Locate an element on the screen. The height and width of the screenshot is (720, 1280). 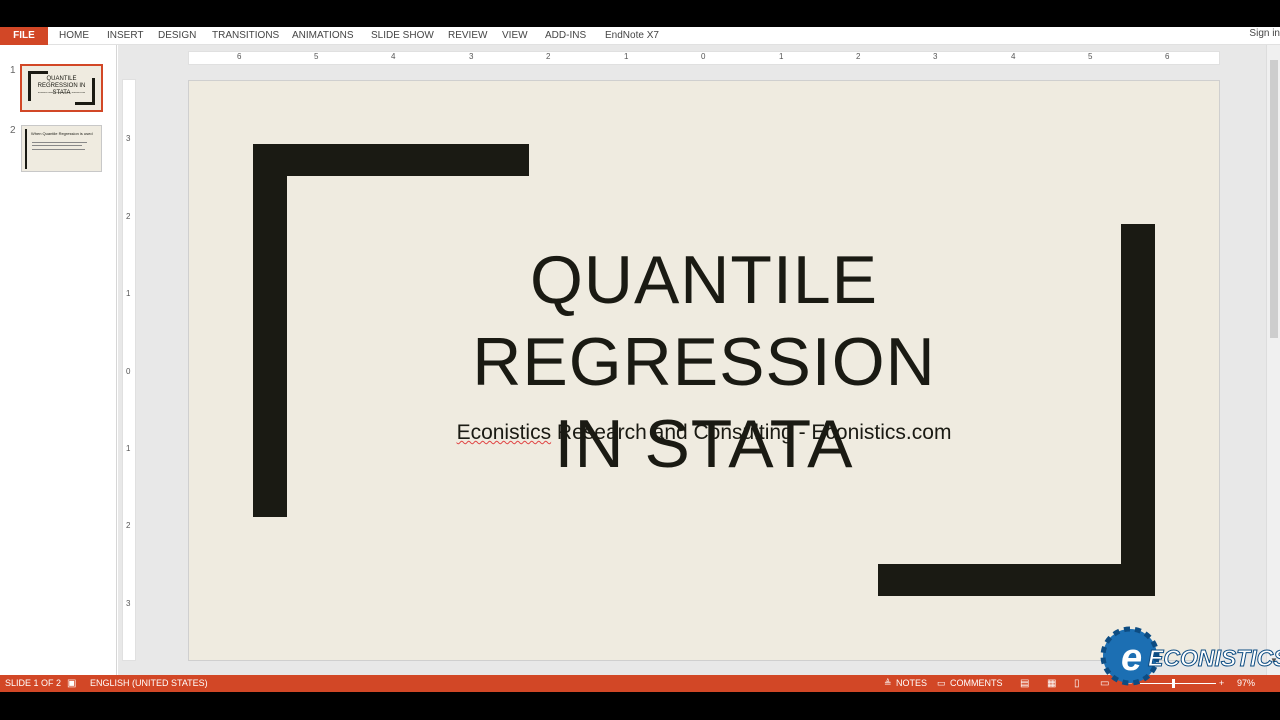
tab-design: DESIGN is located at coordinates (177, 36).